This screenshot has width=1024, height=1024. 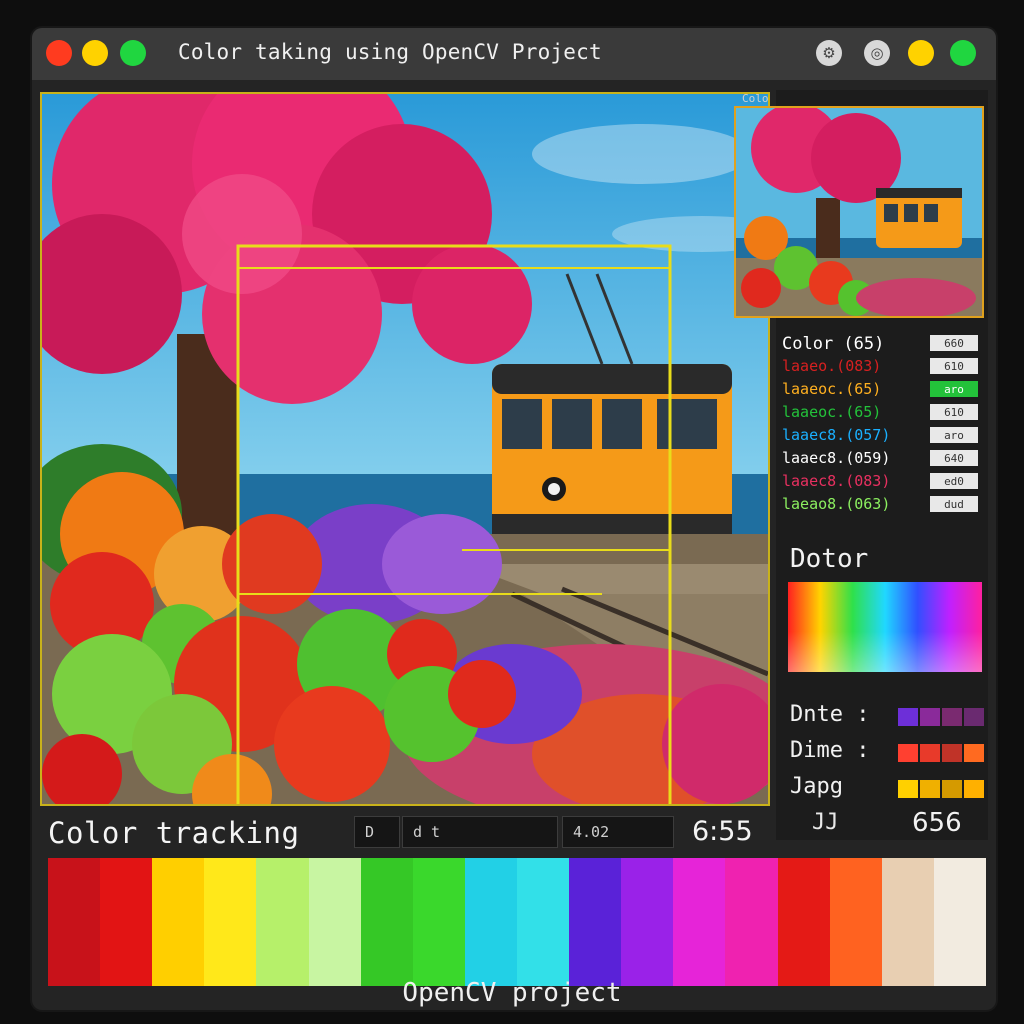 What do you see at coordinates (921, 53) in the screenshot?
I see `status-dot-yellow` at bounding box center [921, 53].